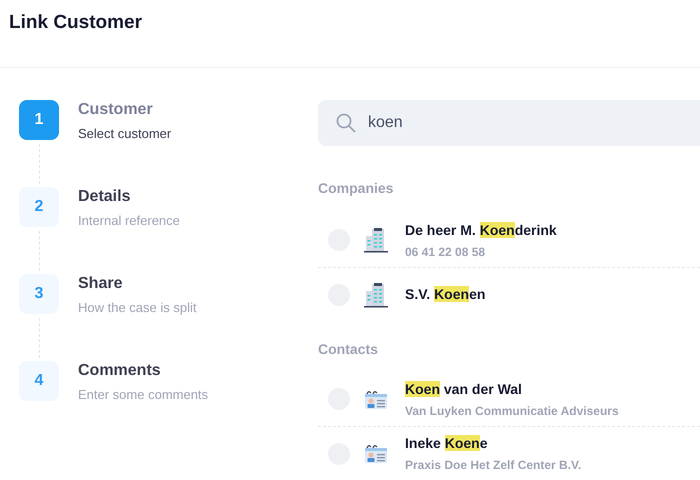 The image size is (700, 480). What do you see at coordinates (445, 294) in the screenshot?
I see `result-name: S.V. Koenen` at bounding box center [445, 294].